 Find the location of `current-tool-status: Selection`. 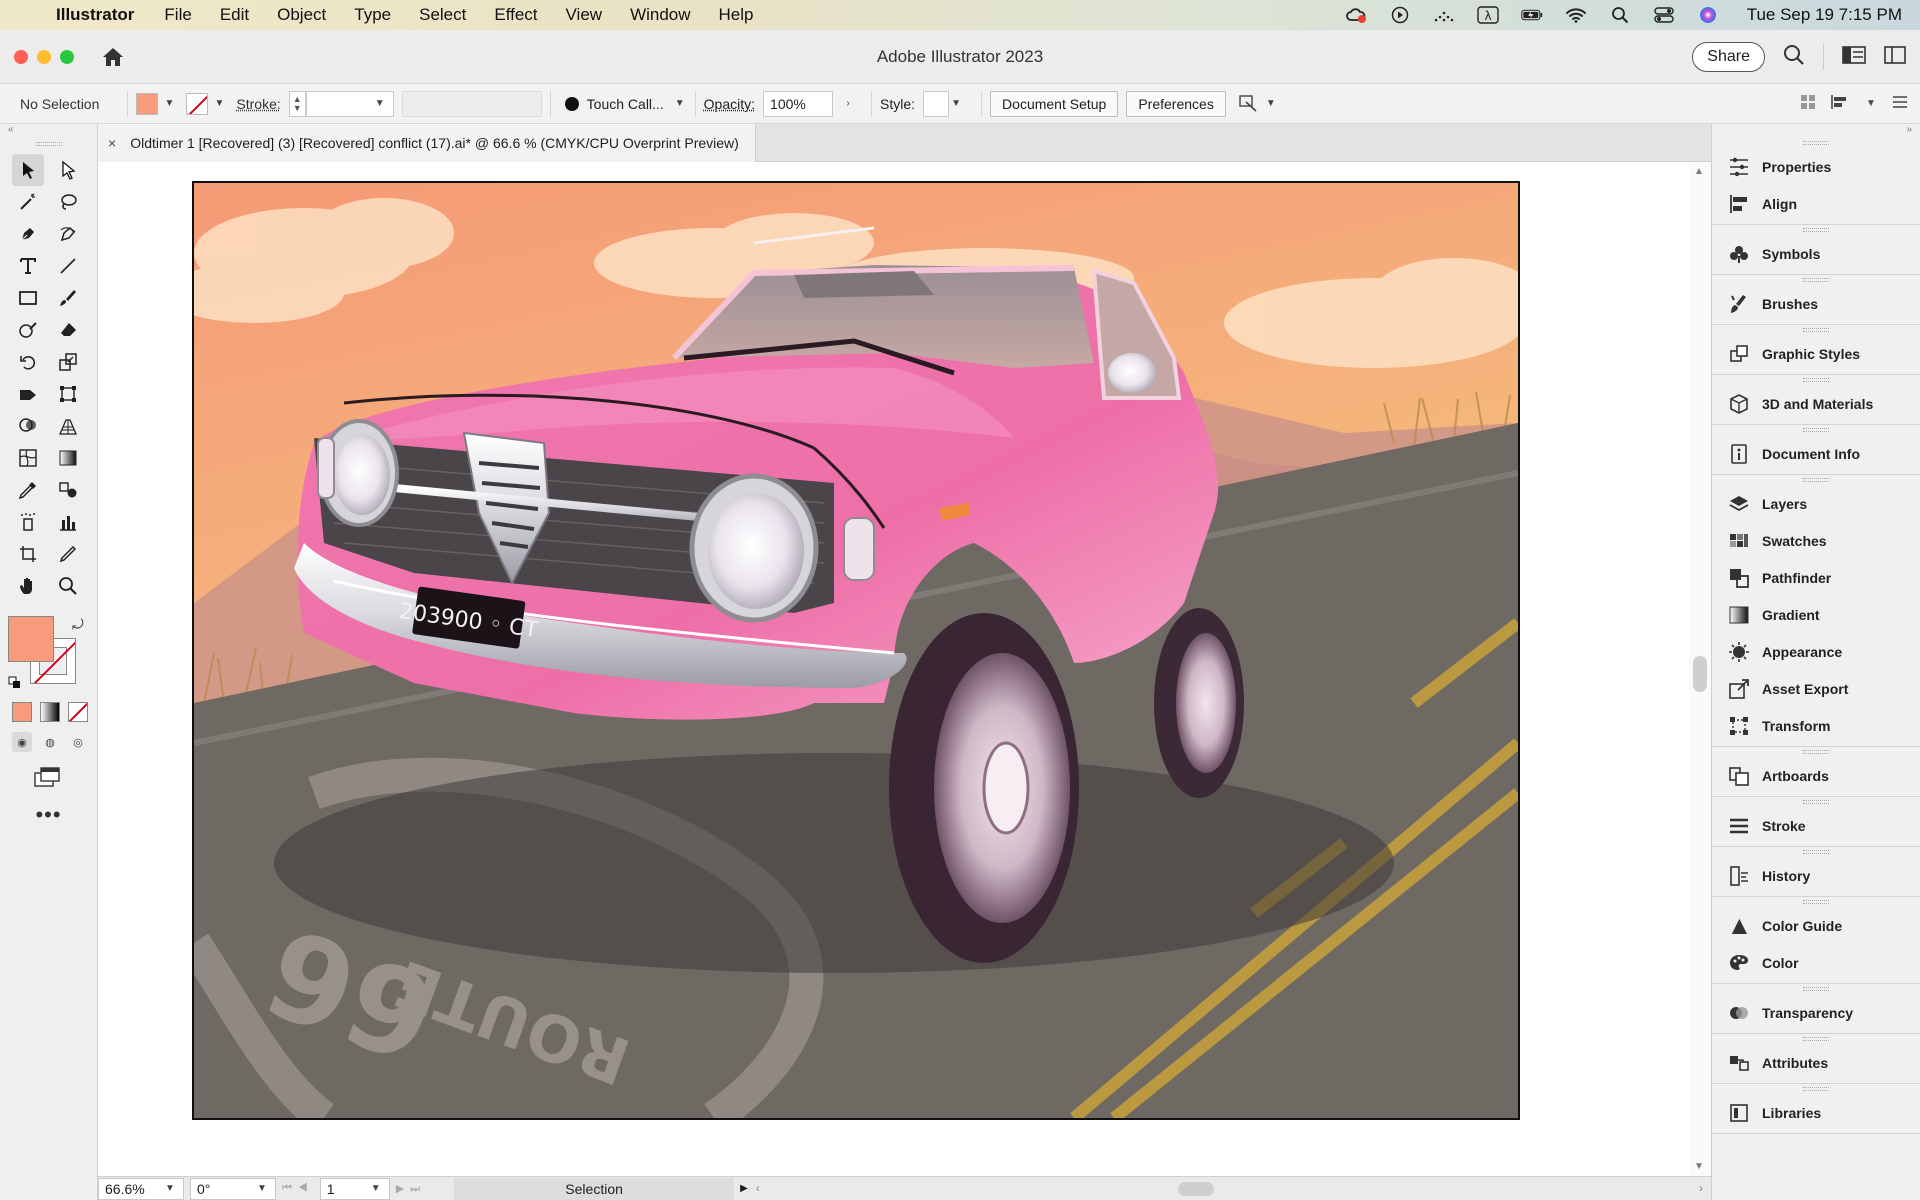

current-tool-status: Selection is located at coordinates (594, 1188).